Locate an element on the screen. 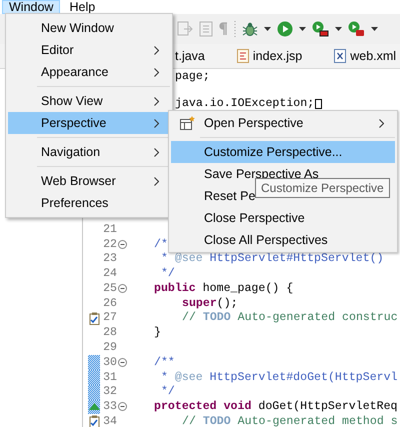 This screenshot has width=400, height=427. line-number: 30 is located at coordinates (110, 362).